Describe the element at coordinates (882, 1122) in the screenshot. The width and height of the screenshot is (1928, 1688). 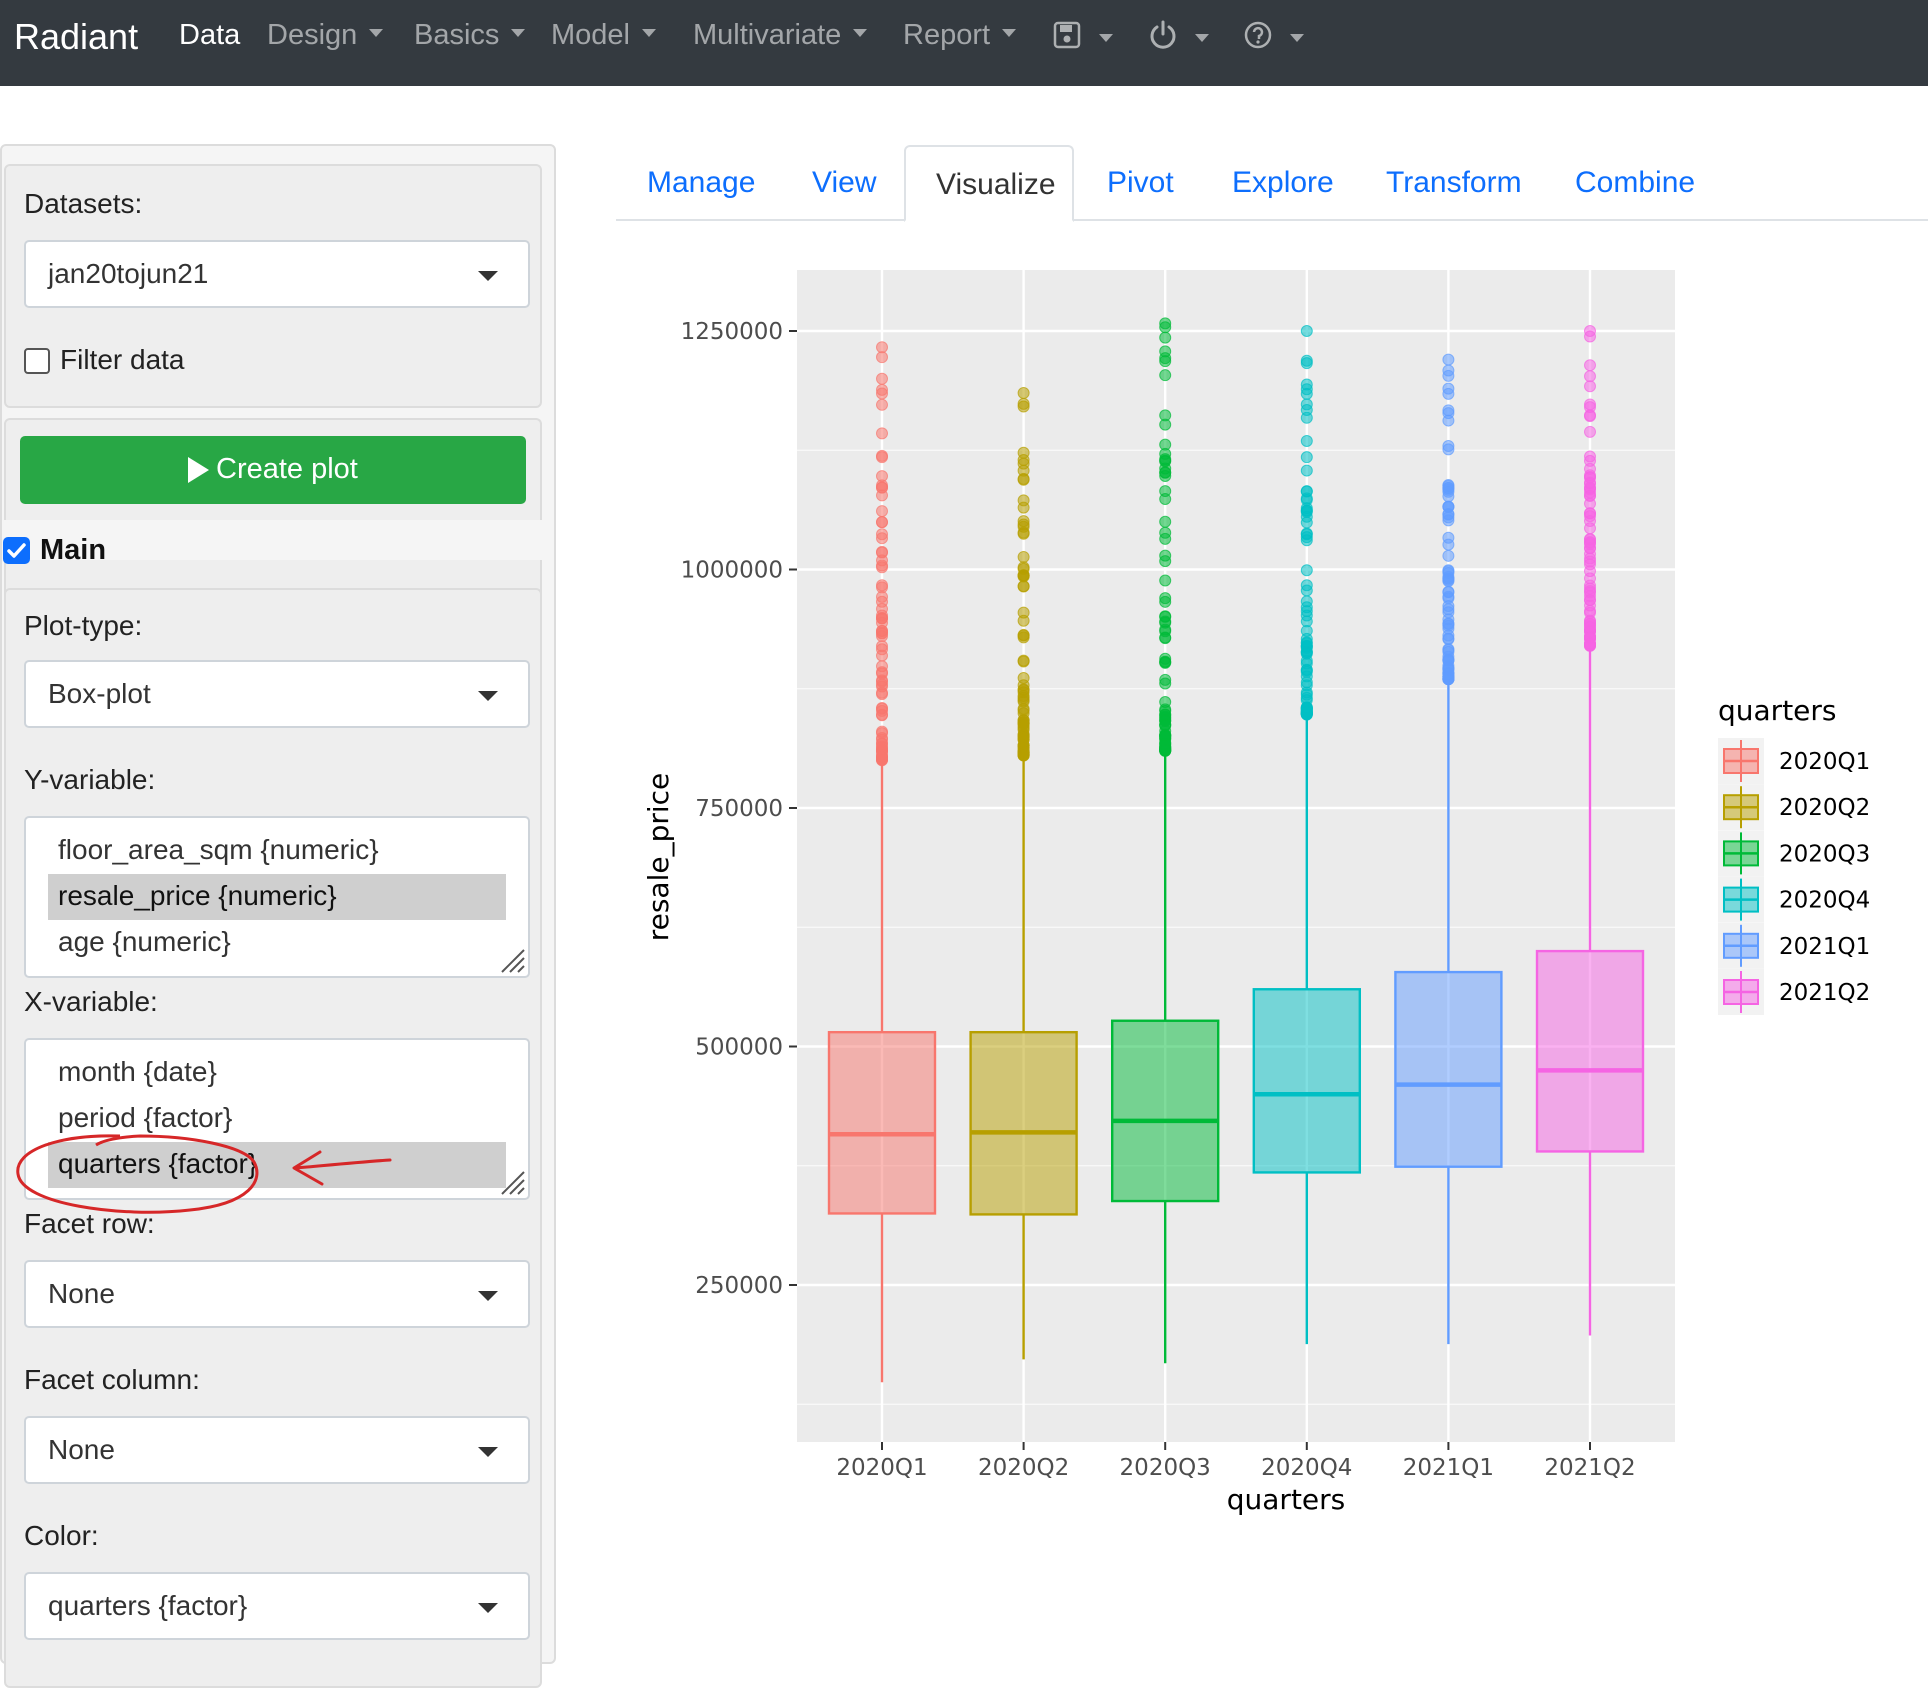
I see `box-2020Q1` at that location.